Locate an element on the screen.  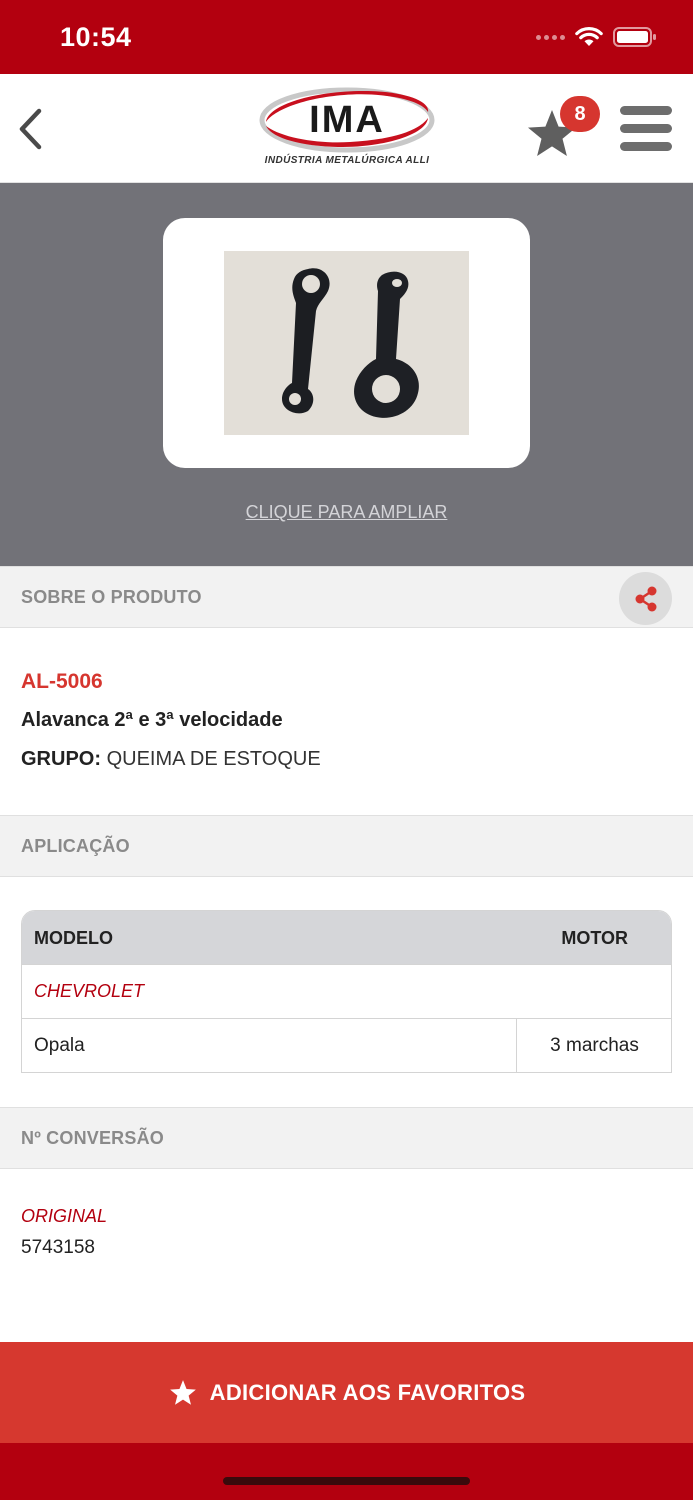
cellular-signal-icon is located at coordinates (550, 37).